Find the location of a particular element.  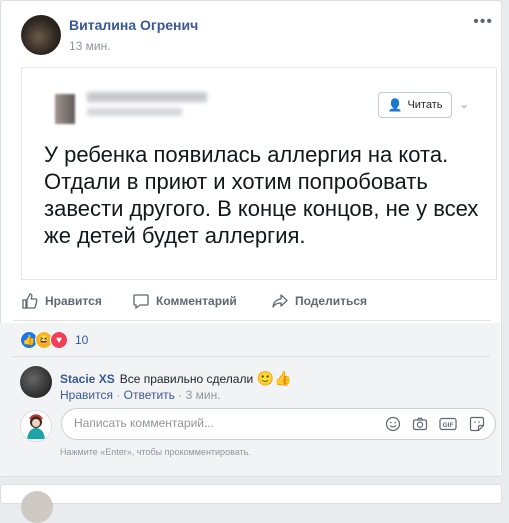

gif-icon: GIF is located at coordinates (448, 424).